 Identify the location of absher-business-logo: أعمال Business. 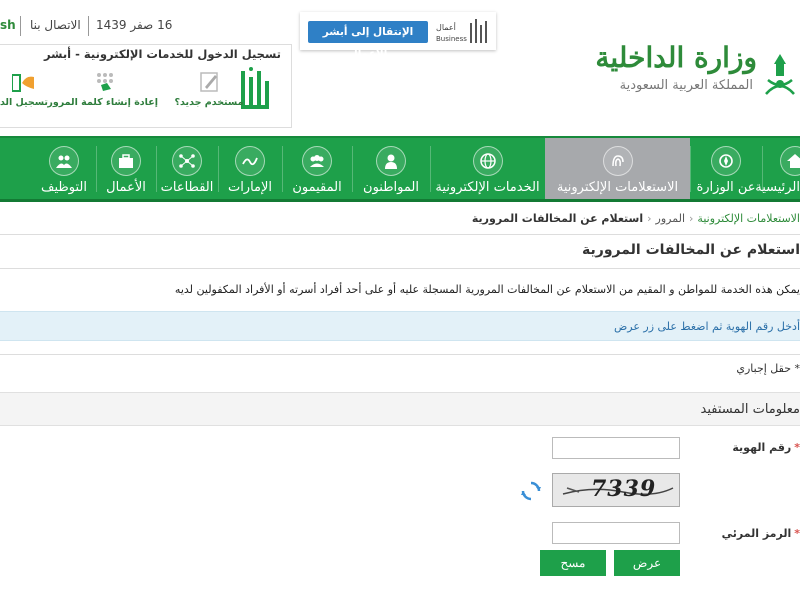
(463, 32).